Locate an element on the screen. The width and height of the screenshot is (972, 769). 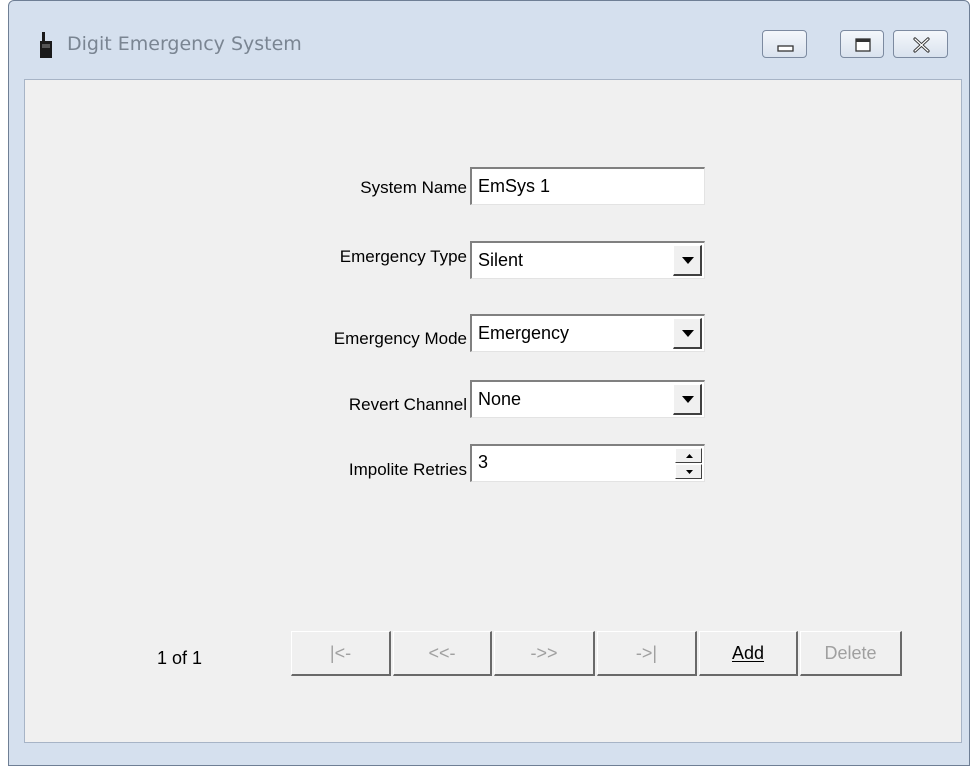
emergency-mode-dropdown-button is located at coordinates (687, 333).